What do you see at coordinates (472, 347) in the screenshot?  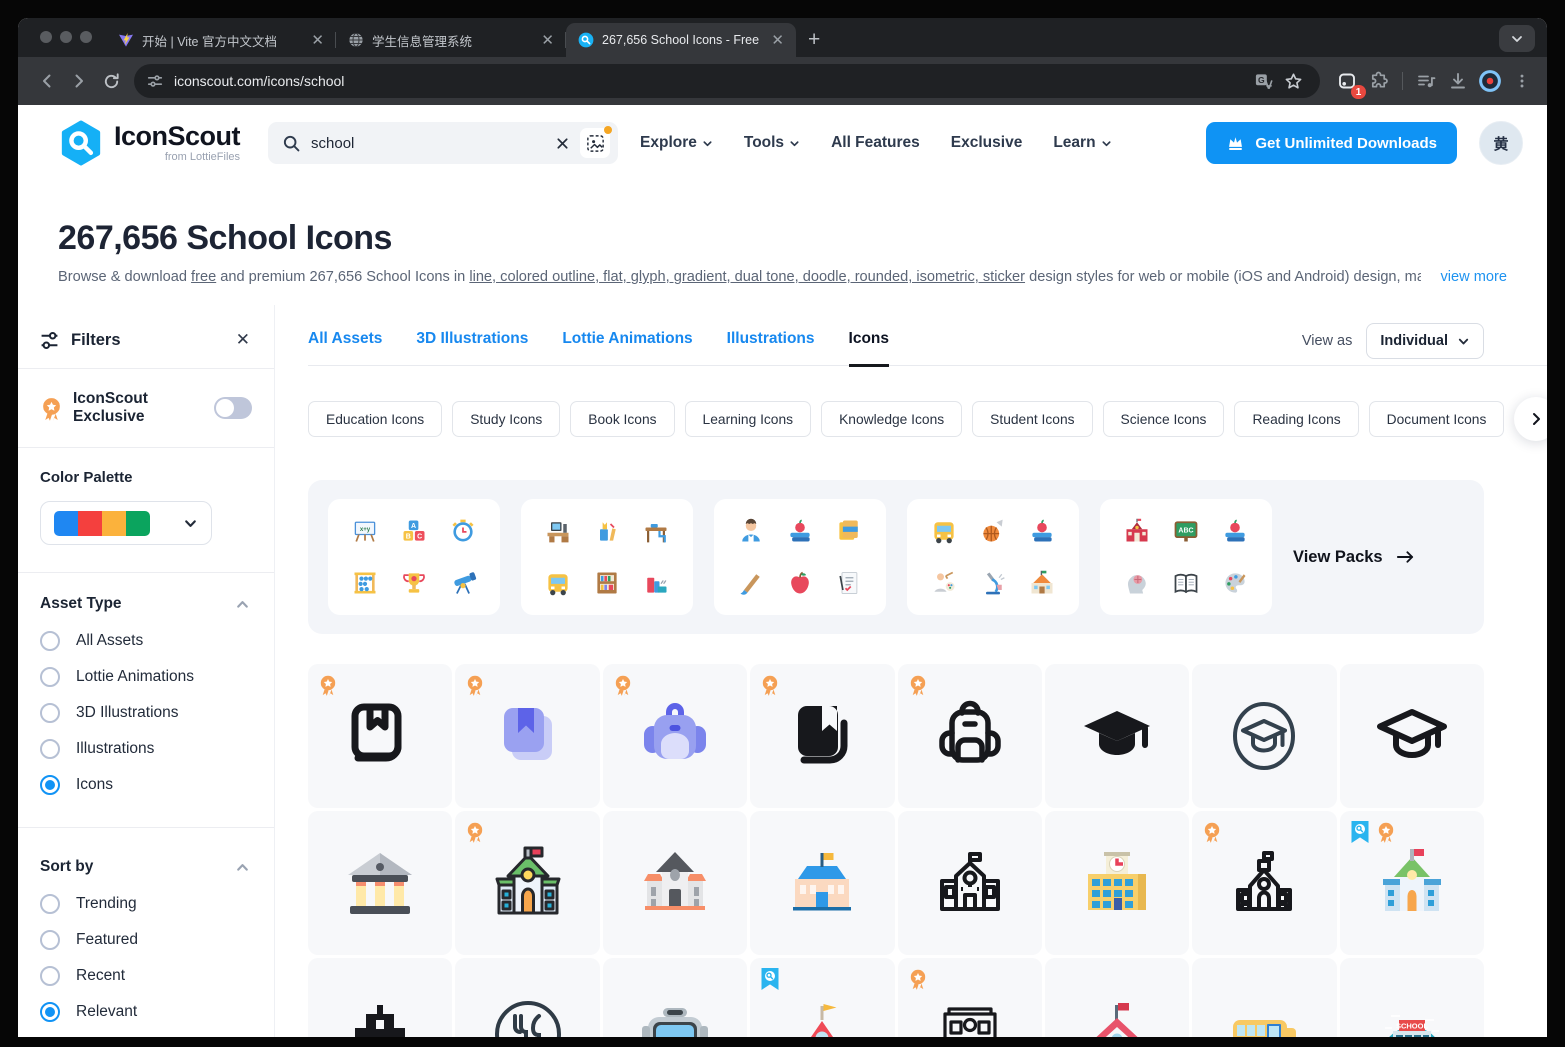 I see `tab-3d-illustrations: 3D Illustrations` at bounding box center [472, 347].